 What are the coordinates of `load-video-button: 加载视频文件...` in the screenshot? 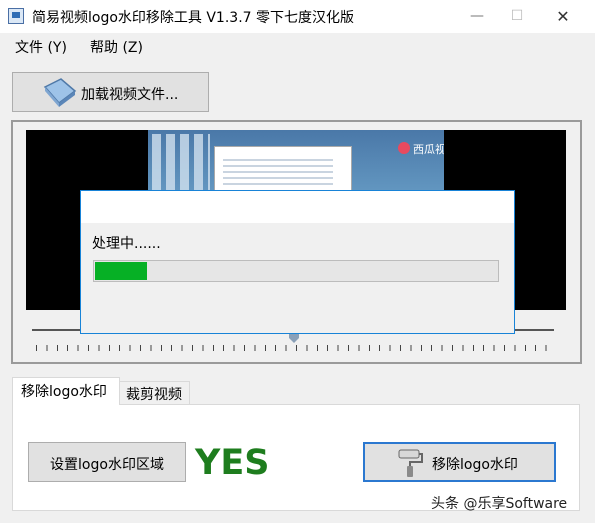 It's located at (110, 92).